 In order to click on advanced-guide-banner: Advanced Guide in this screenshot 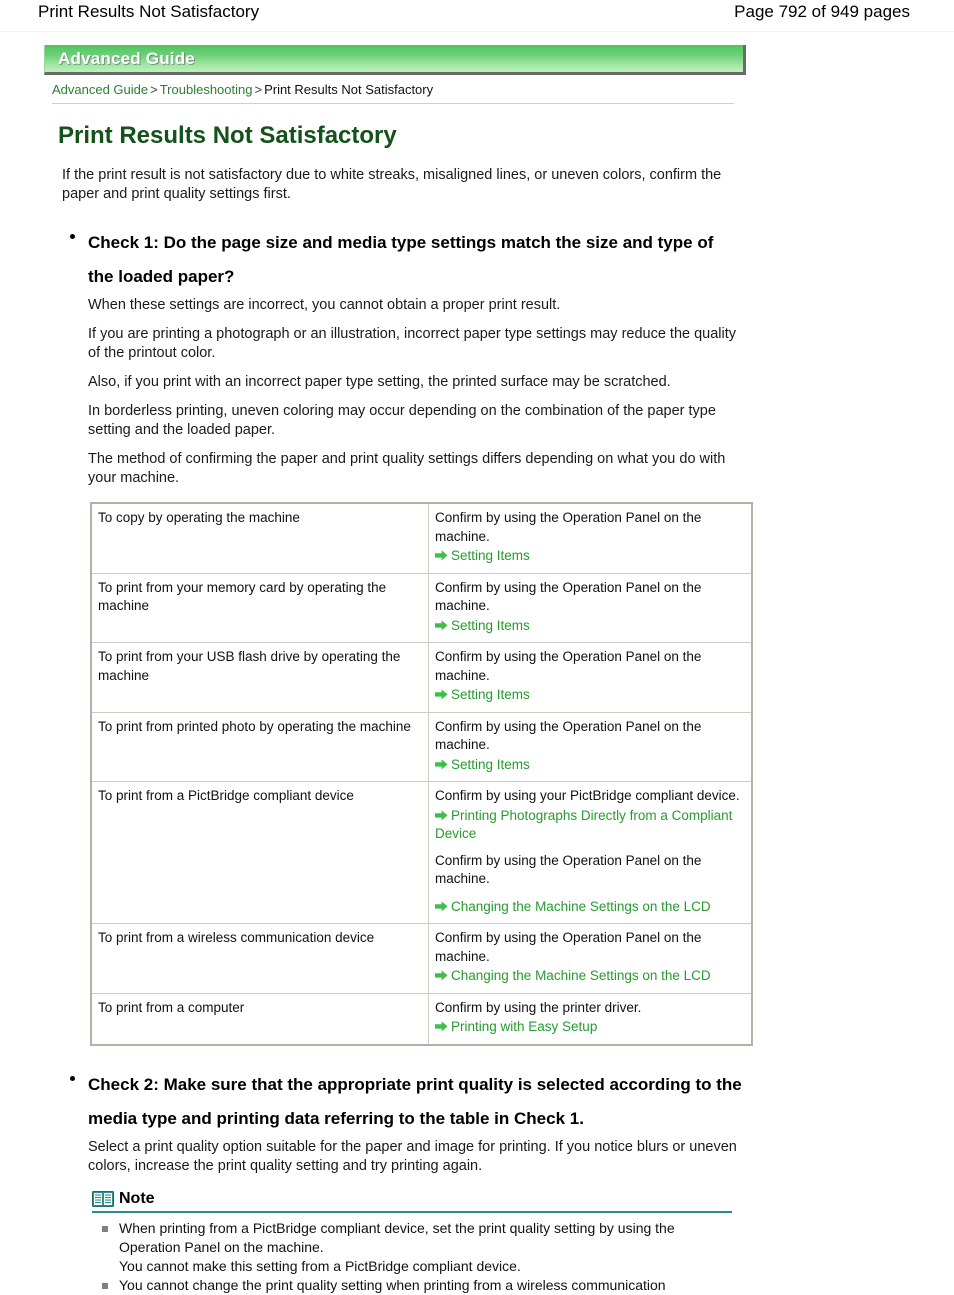, I will do `click(395, 60)`.